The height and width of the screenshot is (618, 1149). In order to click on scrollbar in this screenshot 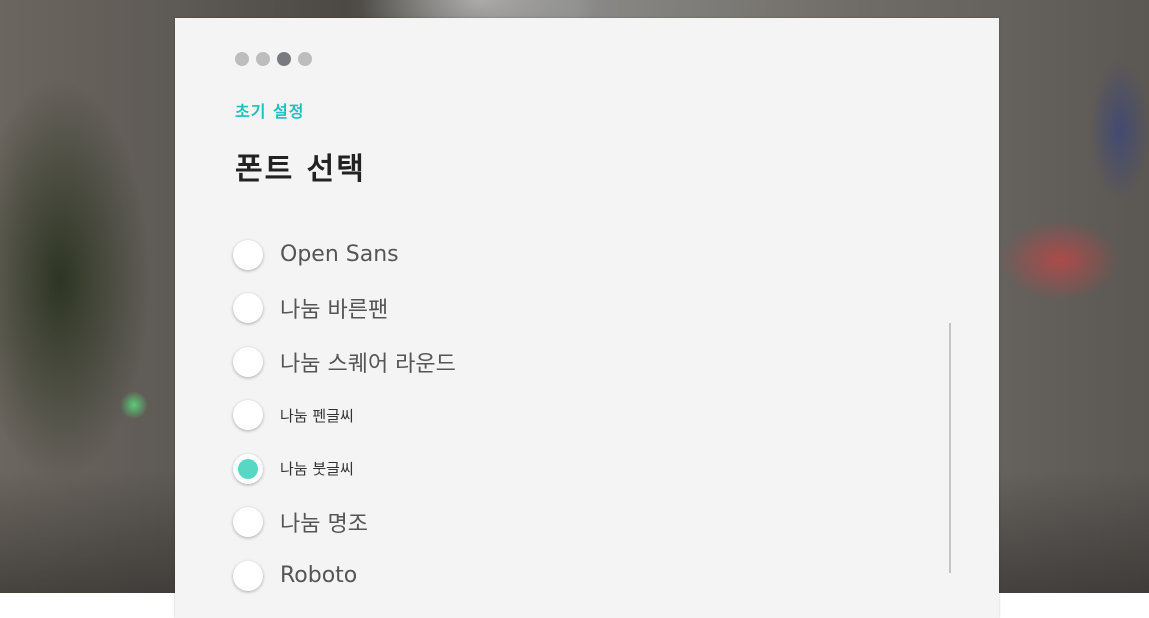, I will do `click(950, 448)`.